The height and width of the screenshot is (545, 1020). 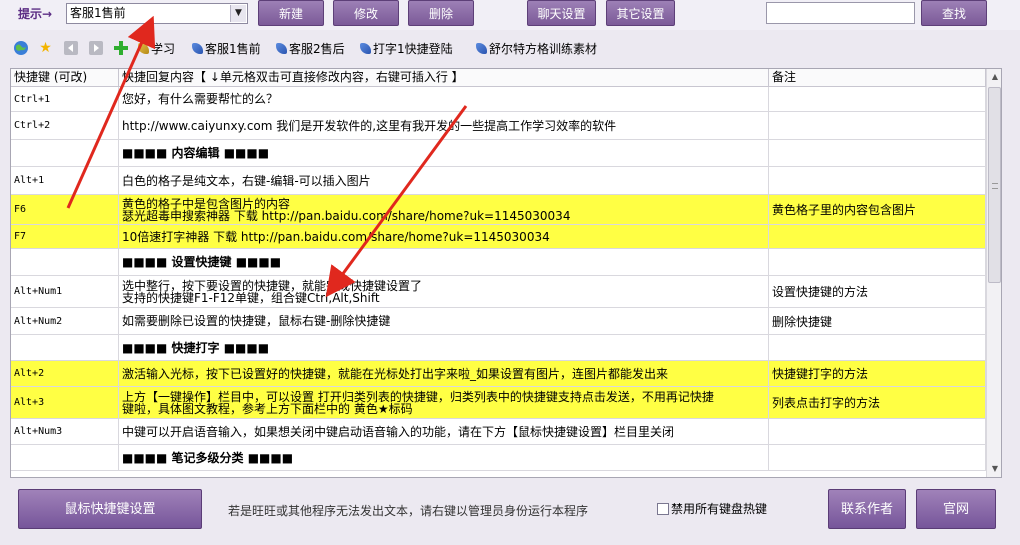 What do you see at coordinates (877, 321) in the screenshot?
I see `note-cell: 删除快捷键` at bounding box center [877, 321].